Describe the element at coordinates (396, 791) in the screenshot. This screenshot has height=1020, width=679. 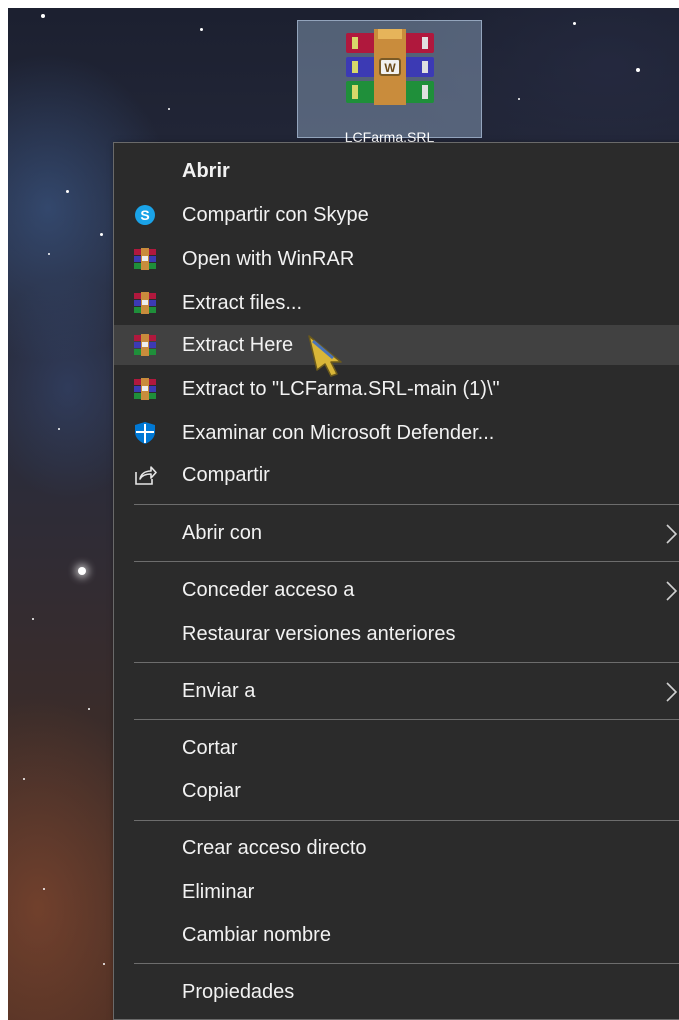
I see `menu-item-copiar: Copiar` at that location.